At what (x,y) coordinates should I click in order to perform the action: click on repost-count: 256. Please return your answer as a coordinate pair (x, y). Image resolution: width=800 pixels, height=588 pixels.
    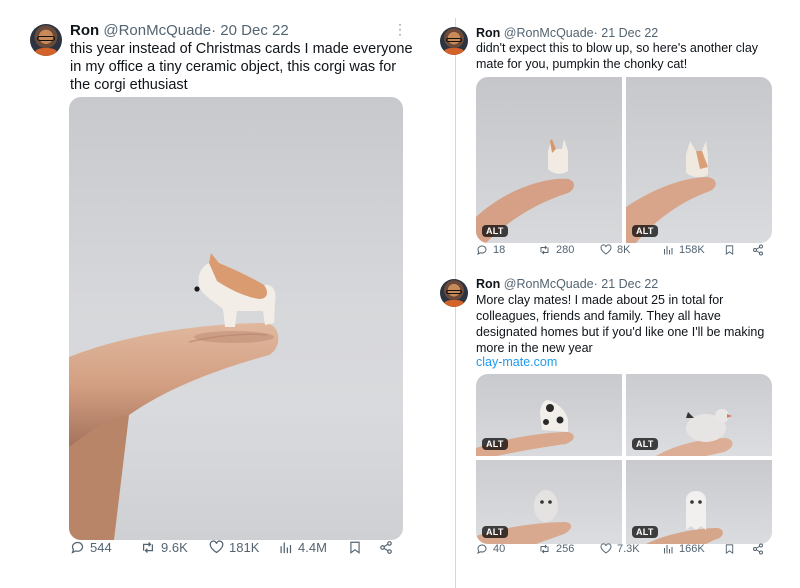
    Looking at the image, I should click on (565, 549).